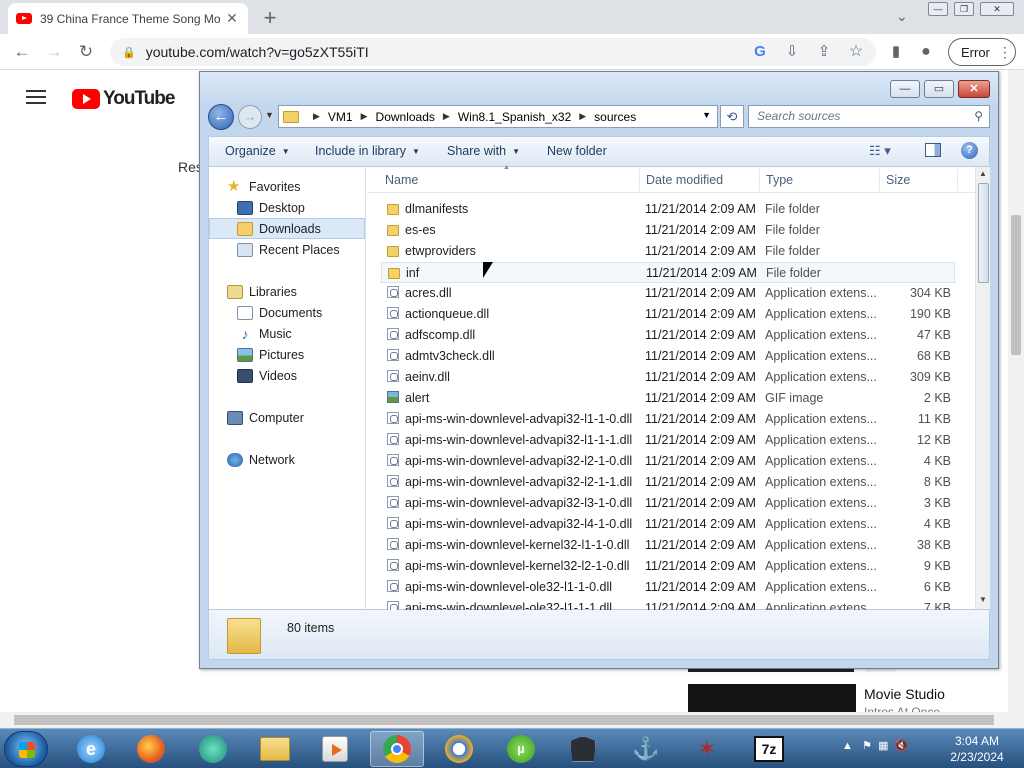 The height and width of the screenshot is (768, 1024). What do you see at coordinates (483, 151) in the screenshot?
I see `share-with-button: Share with ▼` at bounding box center [483, 151].